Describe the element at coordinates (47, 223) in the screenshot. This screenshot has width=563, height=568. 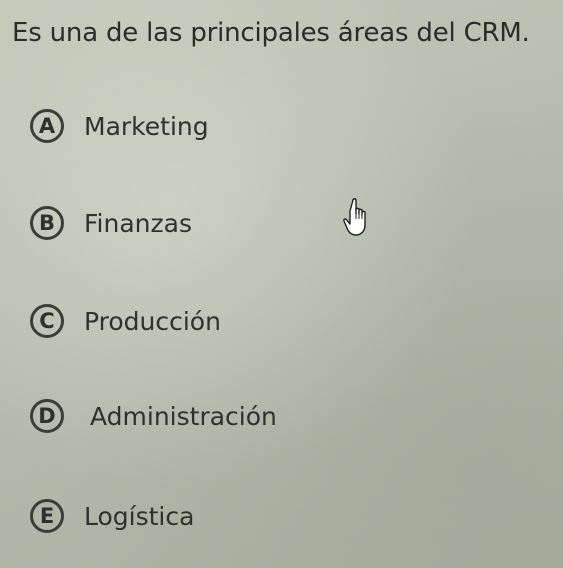
I see `option-b-letter: B` at that location.